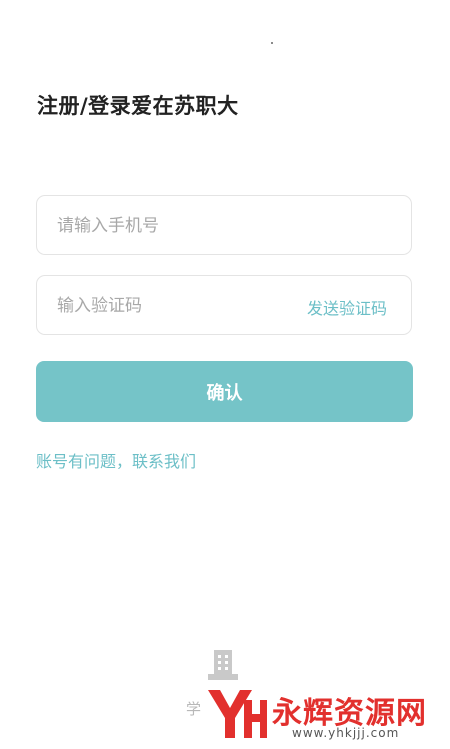 The image size is (450, 749). Describe the element at coordinates (223, 665) in the screenshot. I see `building-icon` at that location.